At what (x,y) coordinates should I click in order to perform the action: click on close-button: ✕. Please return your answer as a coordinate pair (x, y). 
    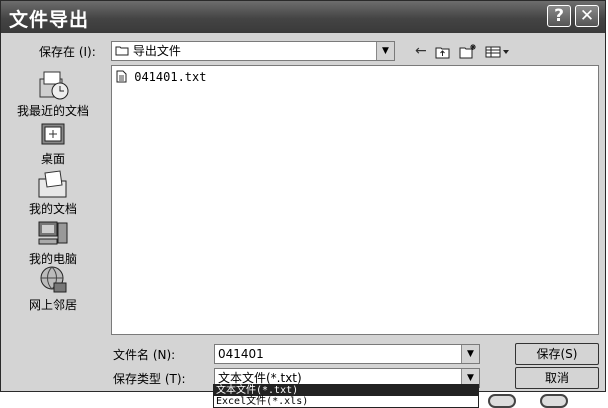
    Looking at the image, I should click on (587, 16).